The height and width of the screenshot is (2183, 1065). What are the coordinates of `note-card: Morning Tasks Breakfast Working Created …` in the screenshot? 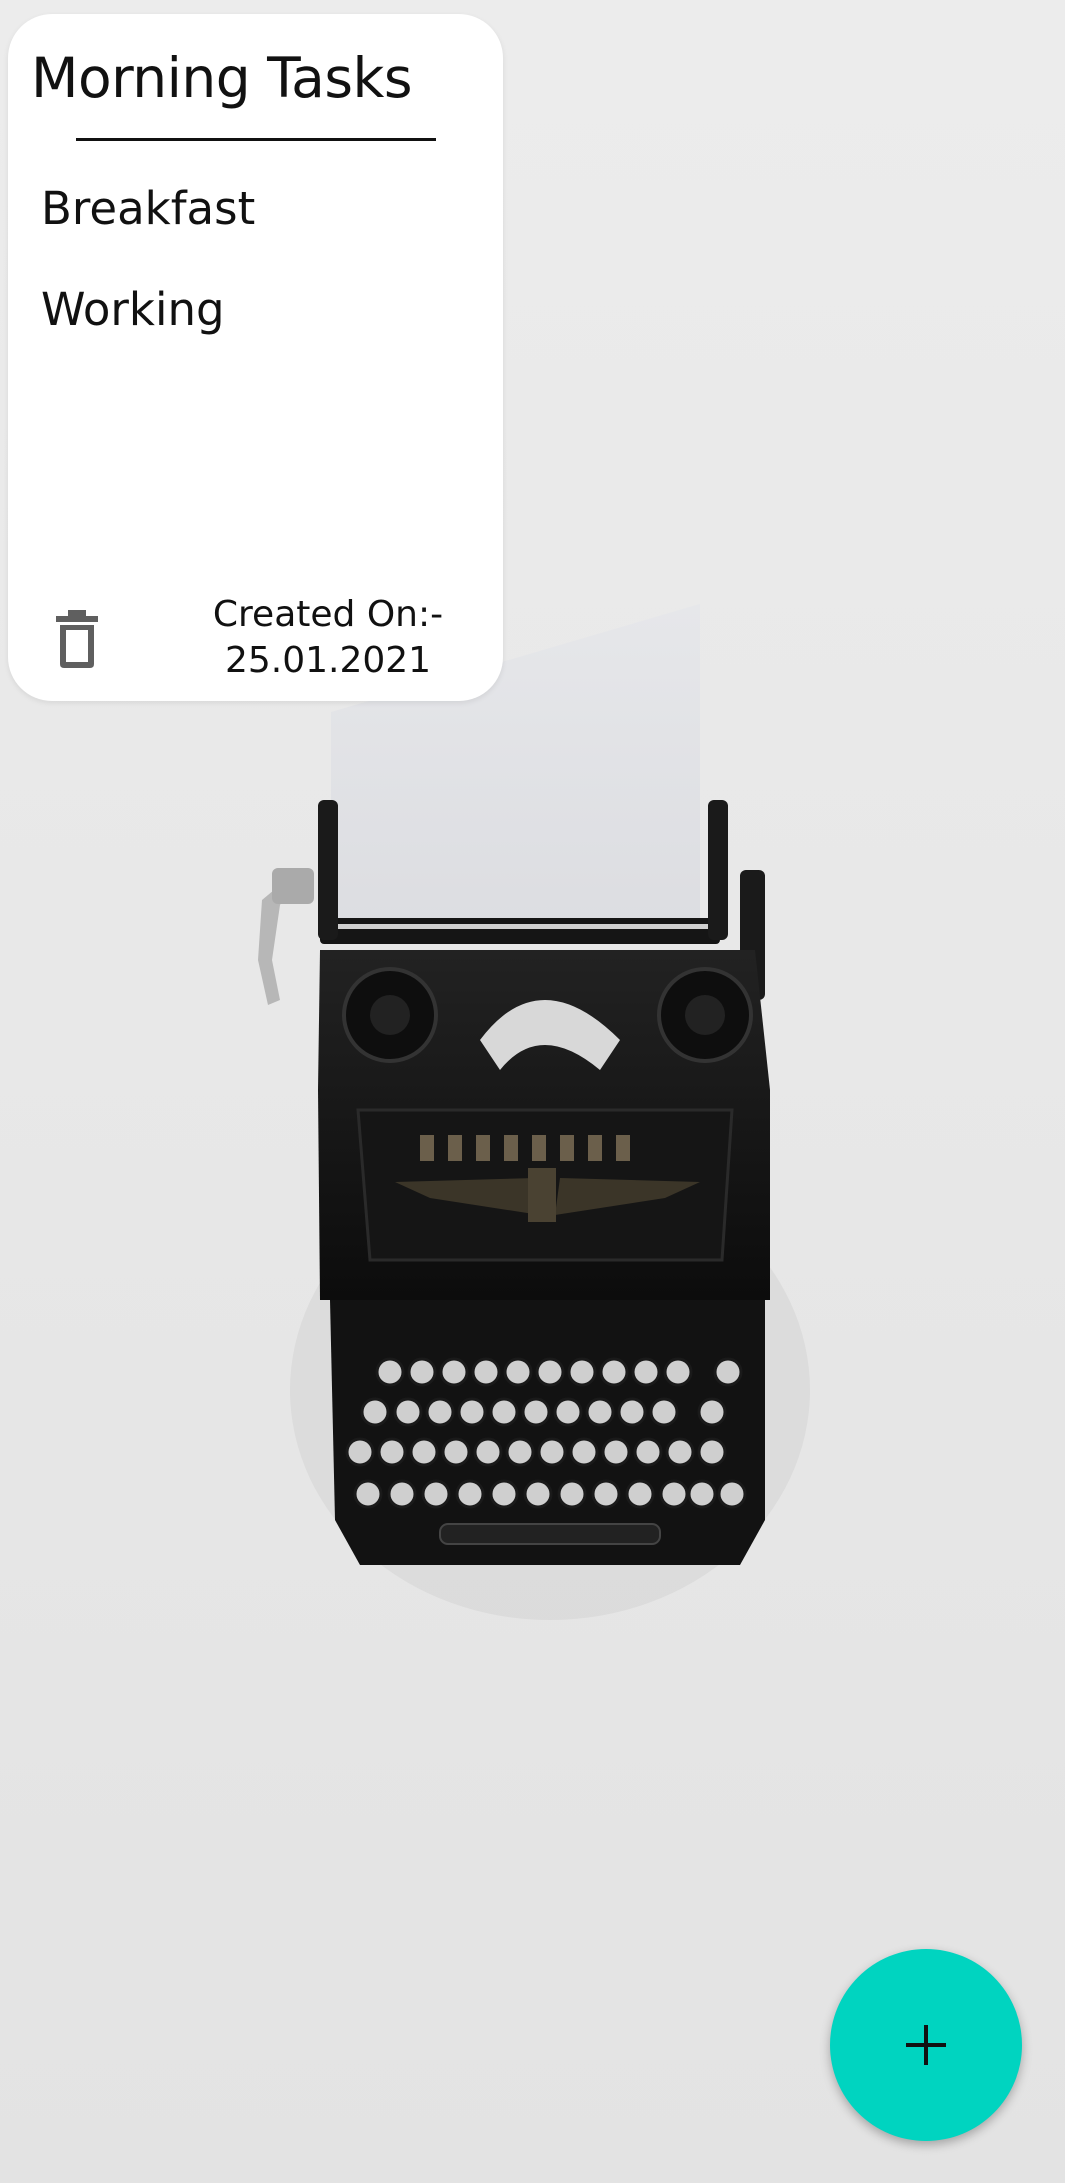 It's located at (255, 357).